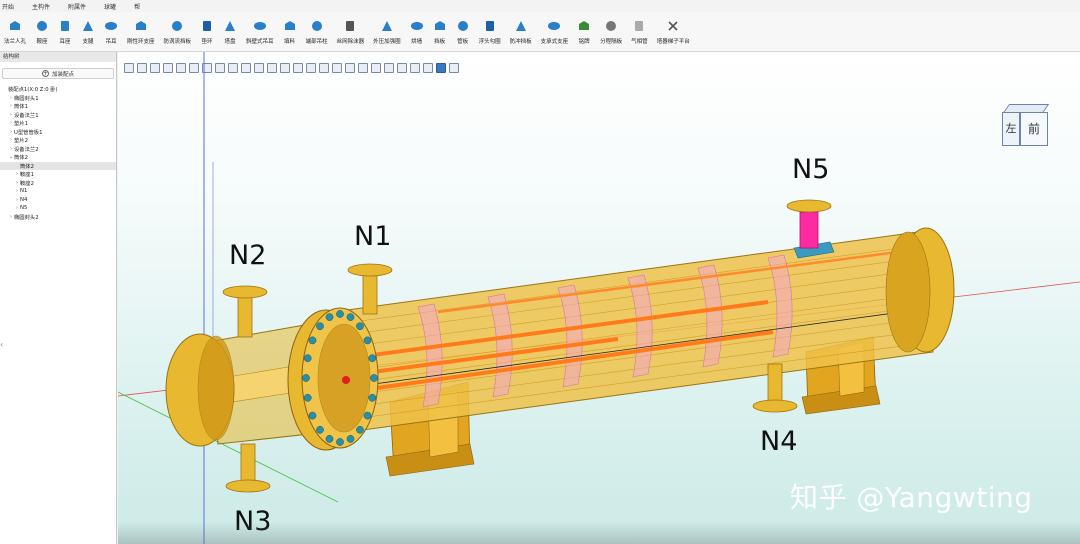 This screenshot has height=544, width=1080. I want to click on menu-attachments: 附属件, so click(77, 6).